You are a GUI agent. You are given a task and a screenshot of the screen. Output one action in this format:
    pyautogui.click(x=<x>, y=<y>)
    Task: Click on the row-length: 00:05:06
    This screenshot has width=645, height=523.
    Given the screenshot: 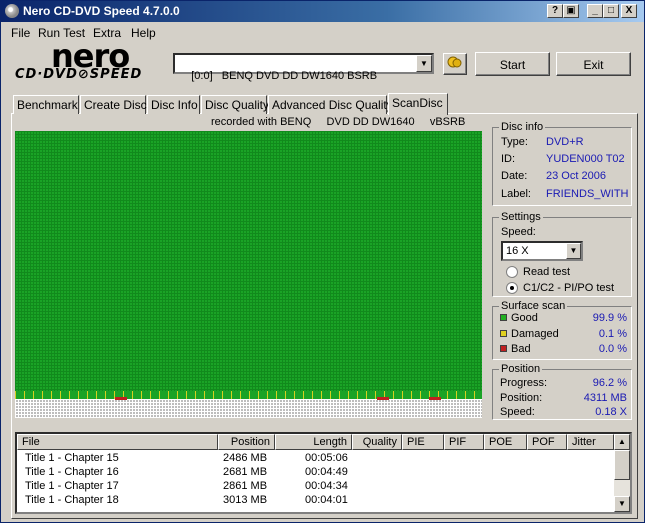 What is the action you would take?
    pyautogui.click(x=326, y=458)
    